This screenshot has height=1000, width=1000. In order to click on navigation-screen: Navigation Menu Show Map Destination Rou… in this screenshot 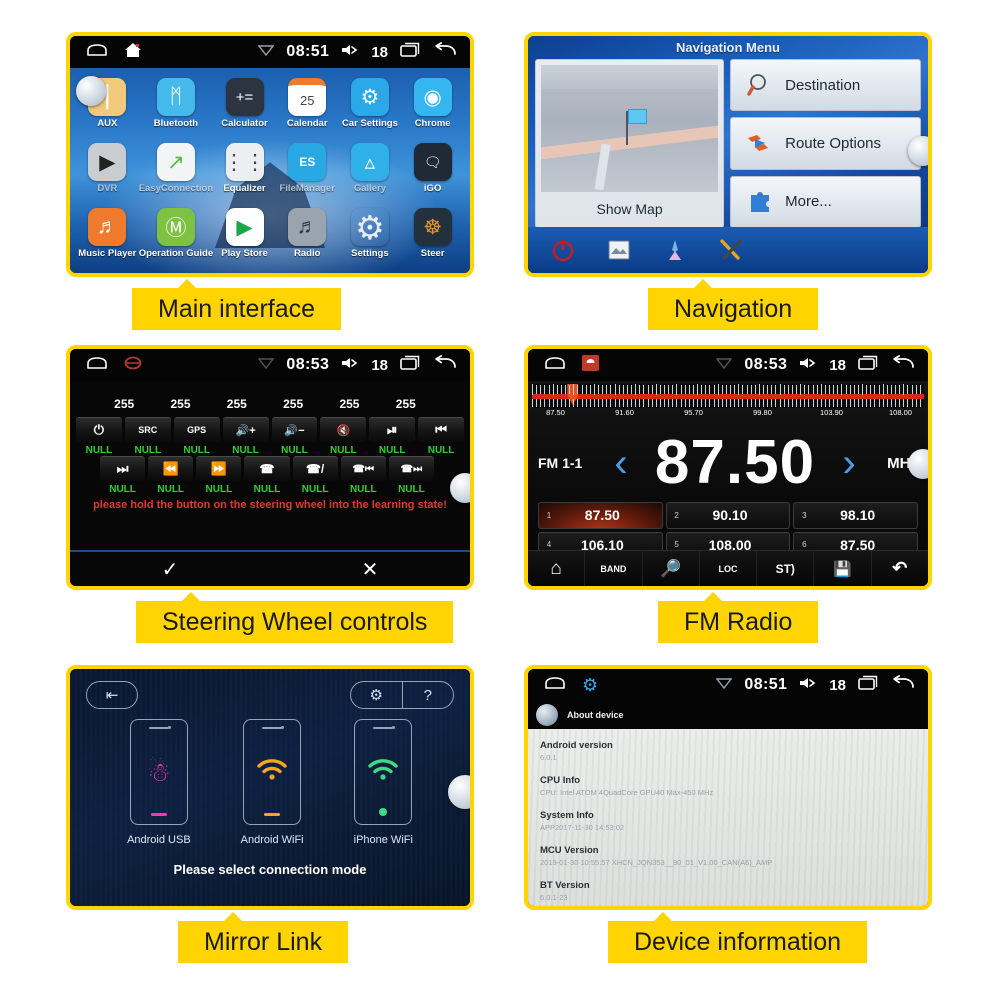, I will do `click(728, 154)`.